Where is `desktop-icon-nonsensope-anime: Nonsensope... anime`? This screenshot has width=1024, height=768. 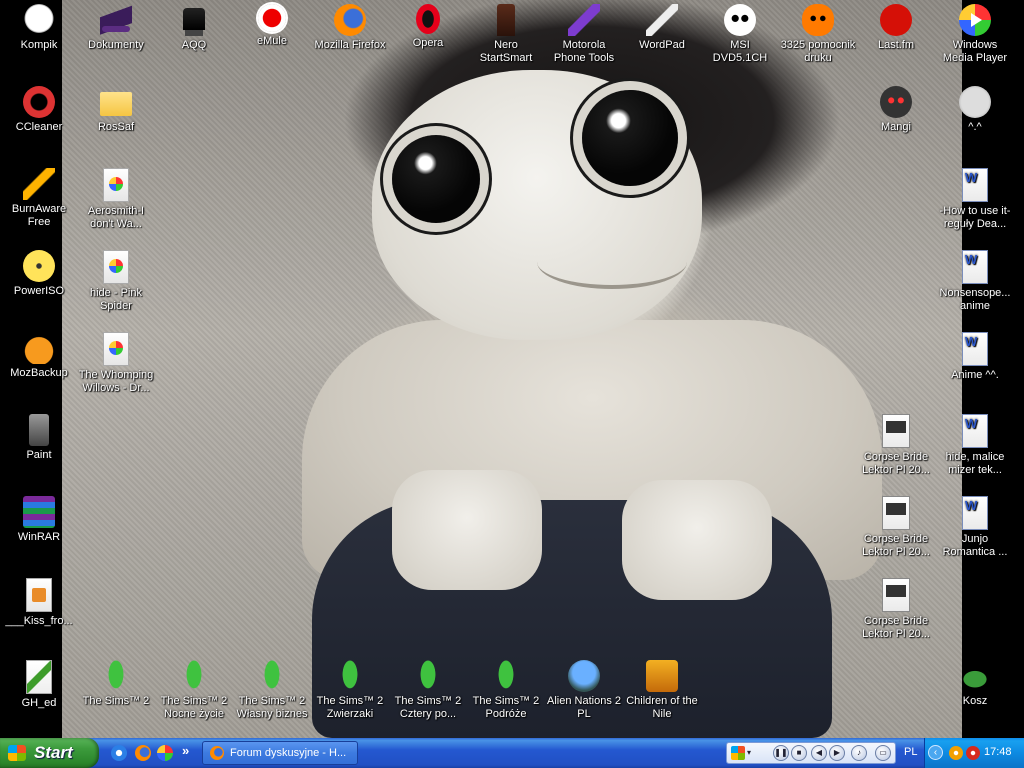
desktop-icon-nonsensope-anime: Nonsensope... anime is located at coordinates (975, 281).